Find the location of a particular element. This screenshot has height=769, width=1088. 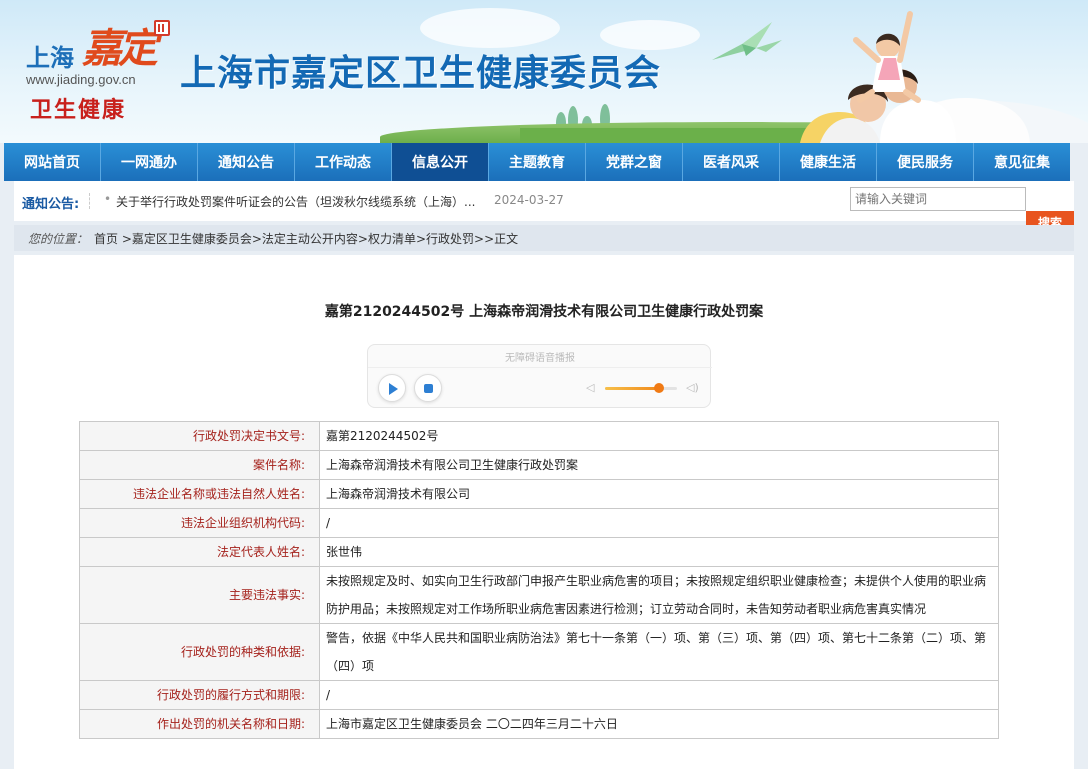

search-input is located at coordinates (938, 199).